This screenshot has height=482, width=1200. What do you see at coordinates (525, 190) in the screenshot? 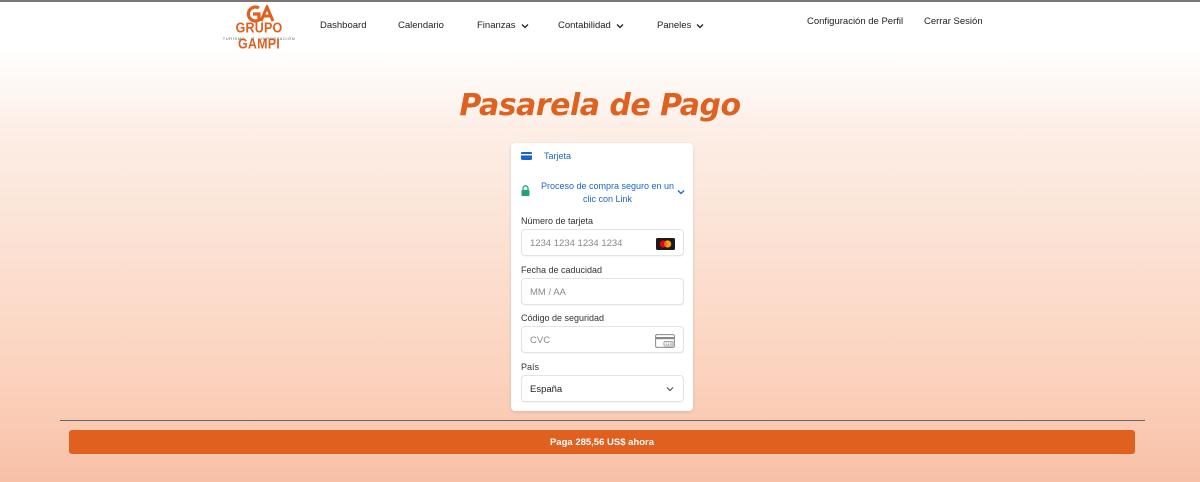
I see `lock-icon` at bounding box center [525, 190].